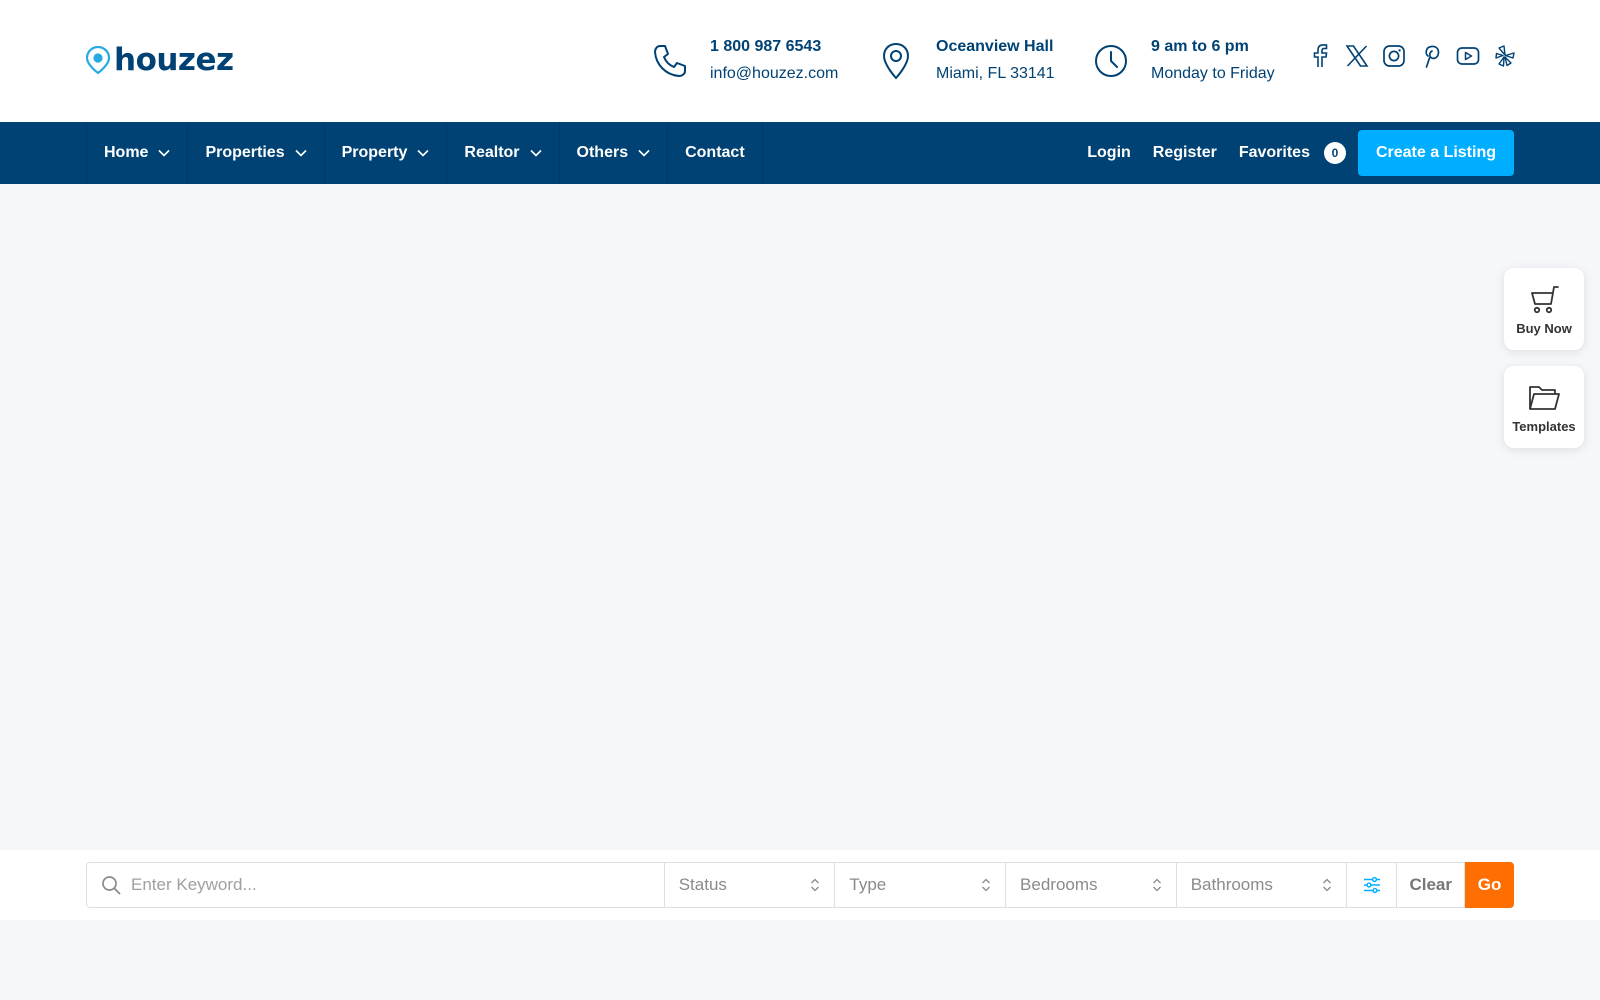 This screenshot has width=1600, height=1000. I want to click on templates-label: Templates, so click(1544, 426).